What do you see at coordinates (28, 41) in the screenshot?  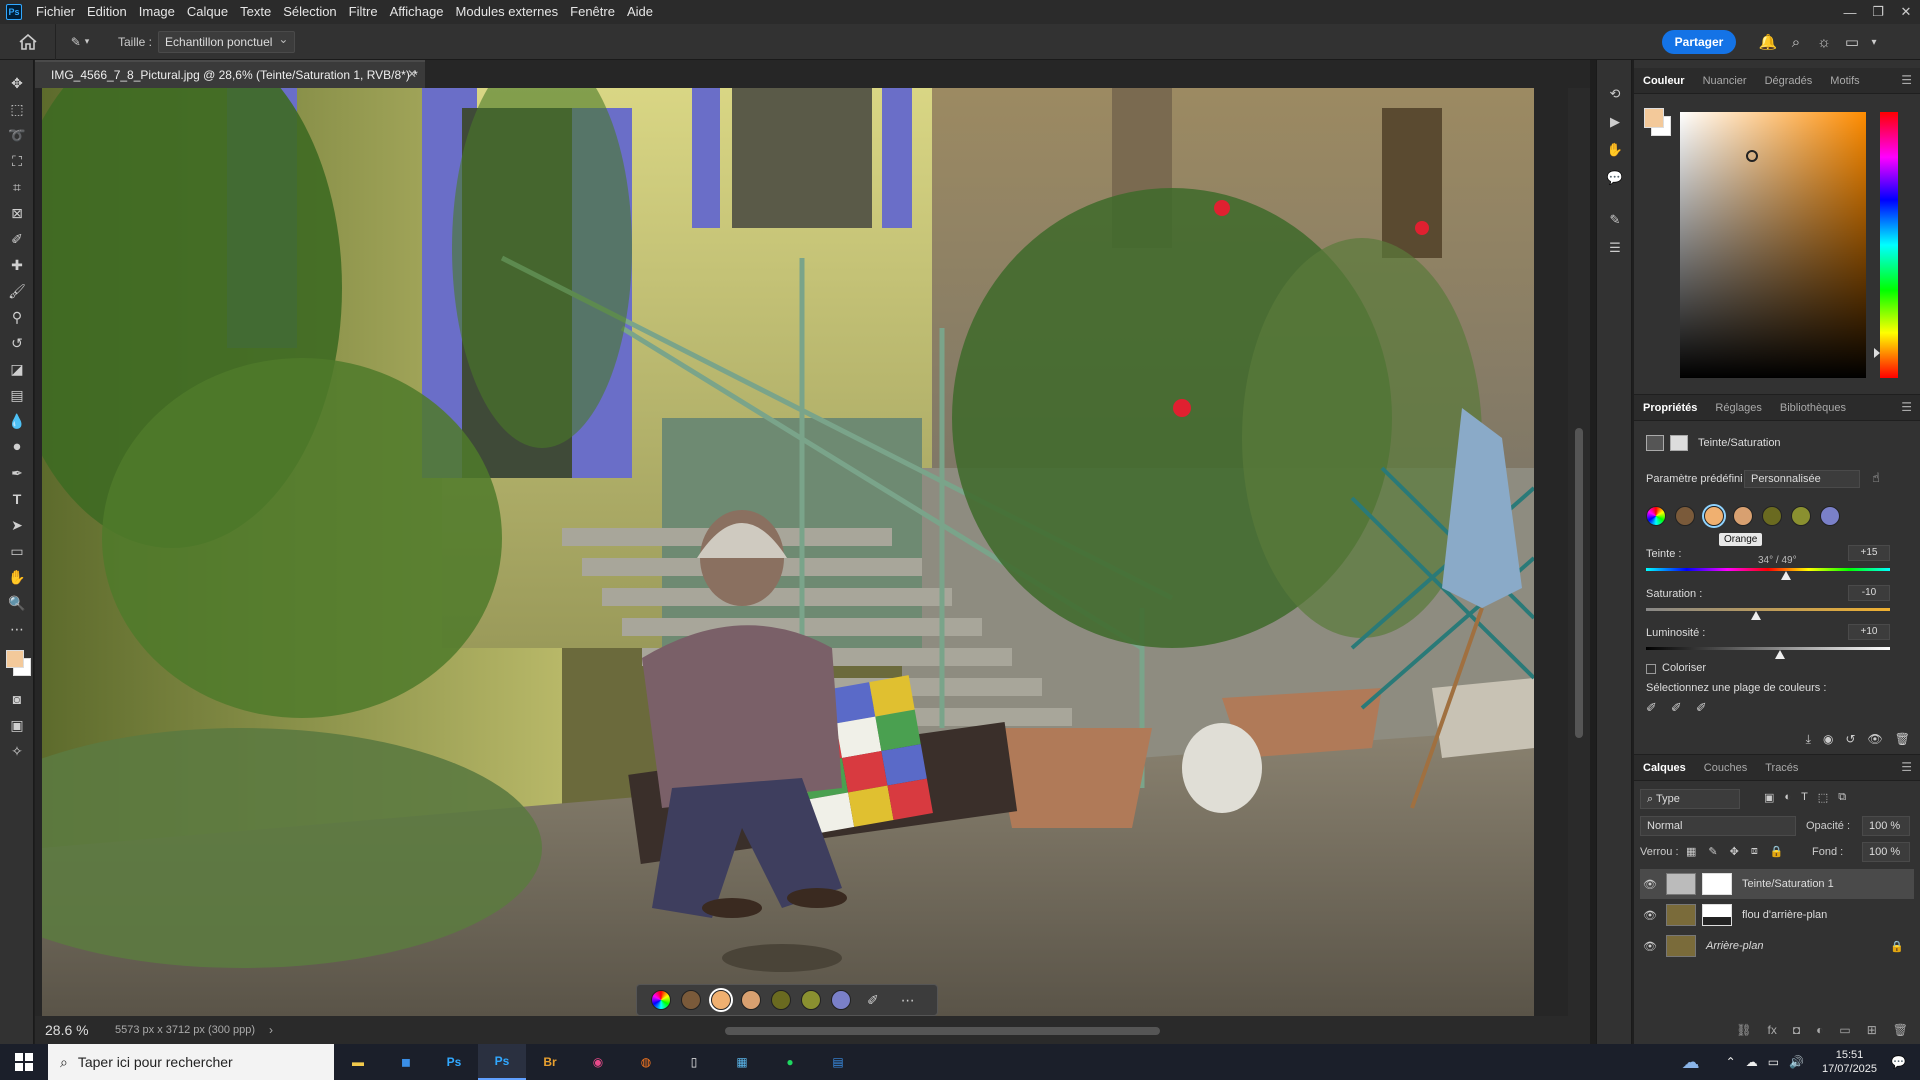 I see `home-button` at bounding box center [28, 41].